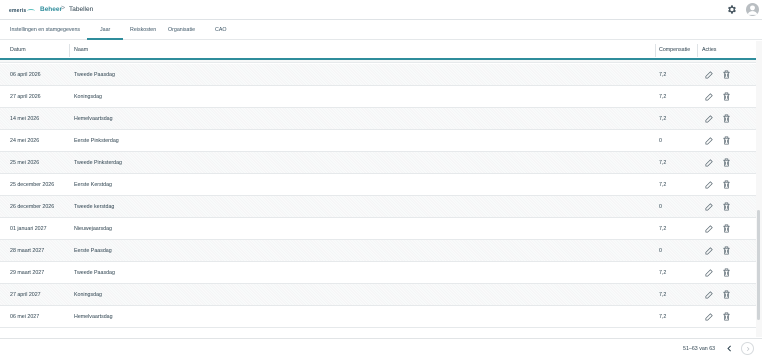 The height and width of the screenshot is (357, 762). What do you see at coordinates (25, 141) in the screenshot?
I see `cell-date: 24 mei 2026` at bounding box center [25, 141].